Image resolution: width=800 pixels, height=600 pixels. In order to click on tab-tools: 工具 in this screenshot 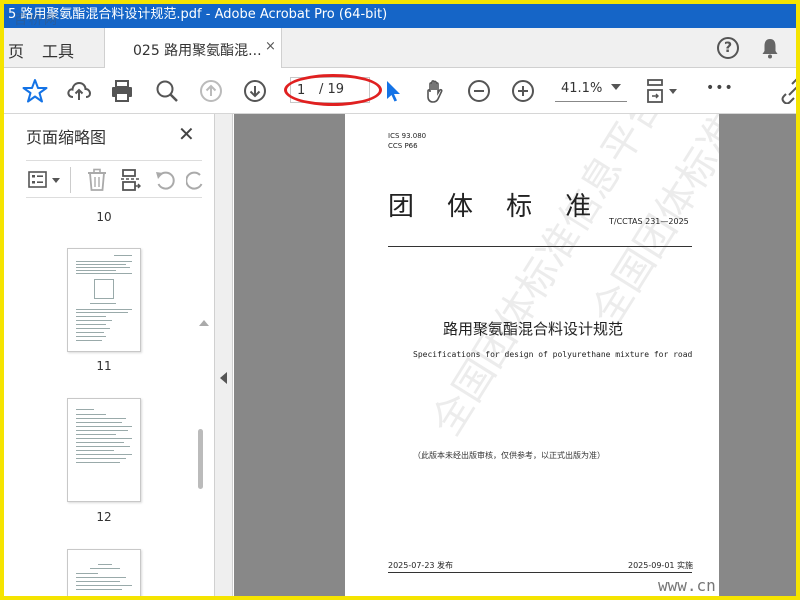, I will do `click(58, 50)`.